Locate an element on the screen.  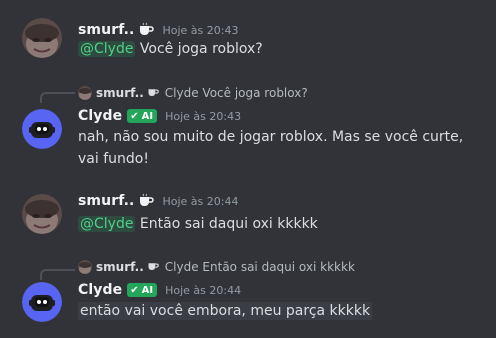
message-content: então vai você embora, meu parça kkkkk is located at coordinates (278, 311).